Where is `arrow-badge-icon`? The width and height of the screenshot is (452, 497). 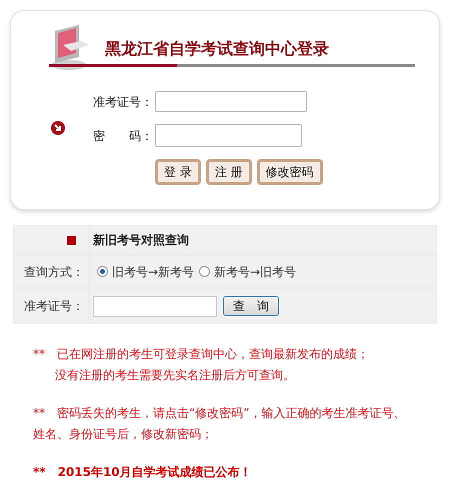 arrow-badge-icon is located at coordinates (58, 128).